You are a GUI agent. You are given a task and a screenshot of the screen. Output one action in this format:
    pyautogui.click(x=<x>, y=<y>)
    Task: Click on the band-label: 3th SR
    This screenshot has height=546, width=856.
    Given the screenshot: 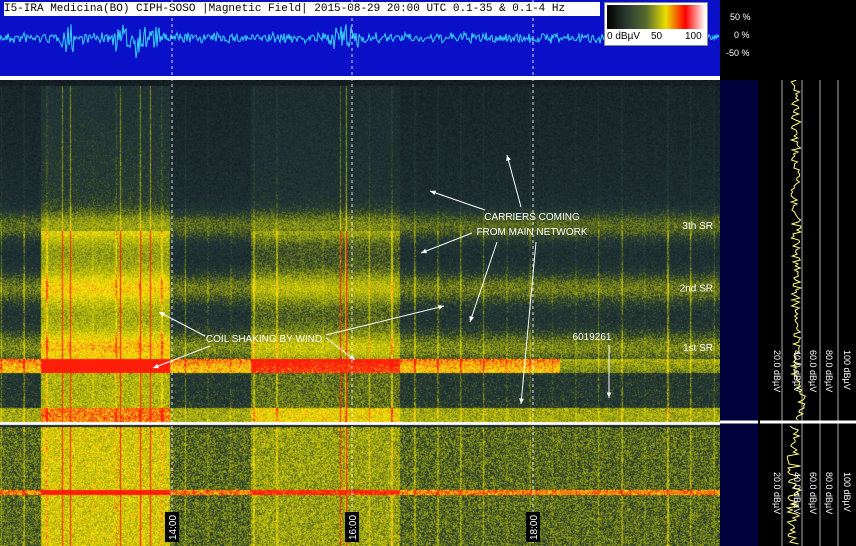 What is the action you would take?
    pyautogui.click(x=697, y=226)
    